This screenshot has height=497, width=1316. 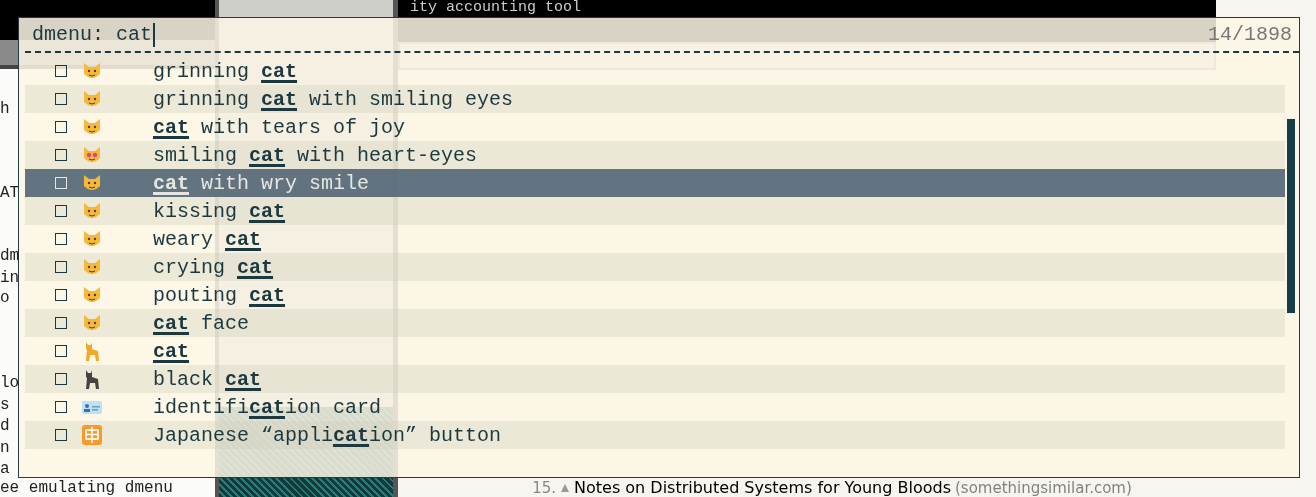 I want to click on item-label: Japanese “application” button, so click(x=327, y=435).